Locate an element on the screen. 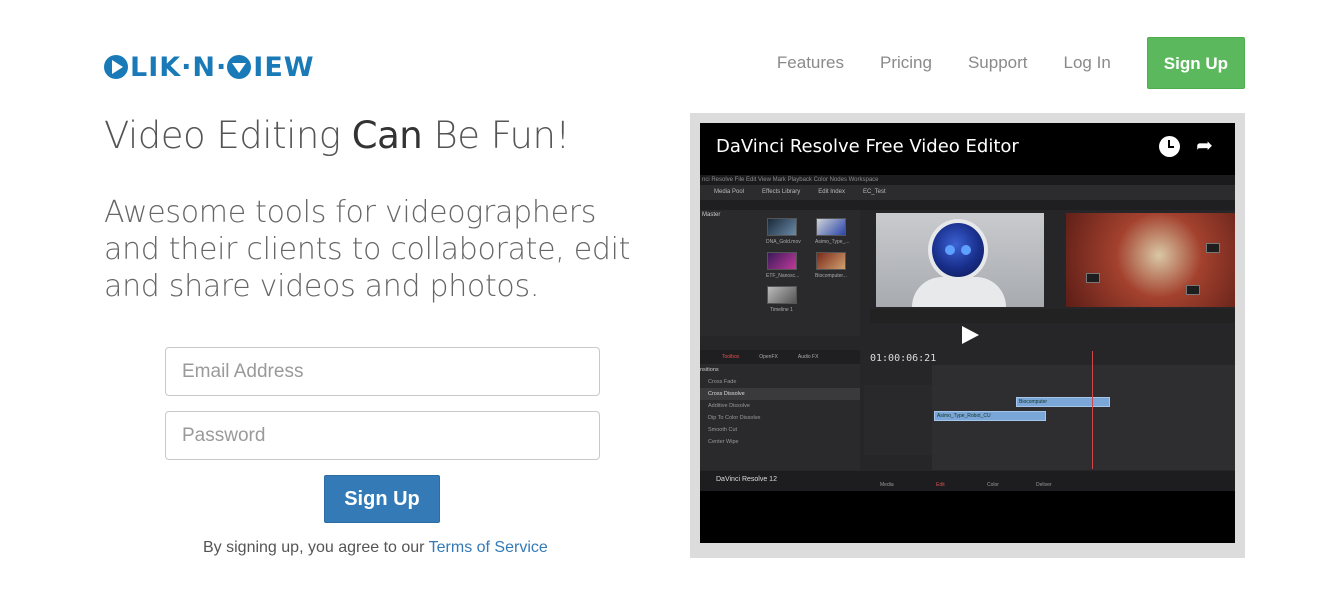  headline-bold: Can is located at coordinates (387, 135).